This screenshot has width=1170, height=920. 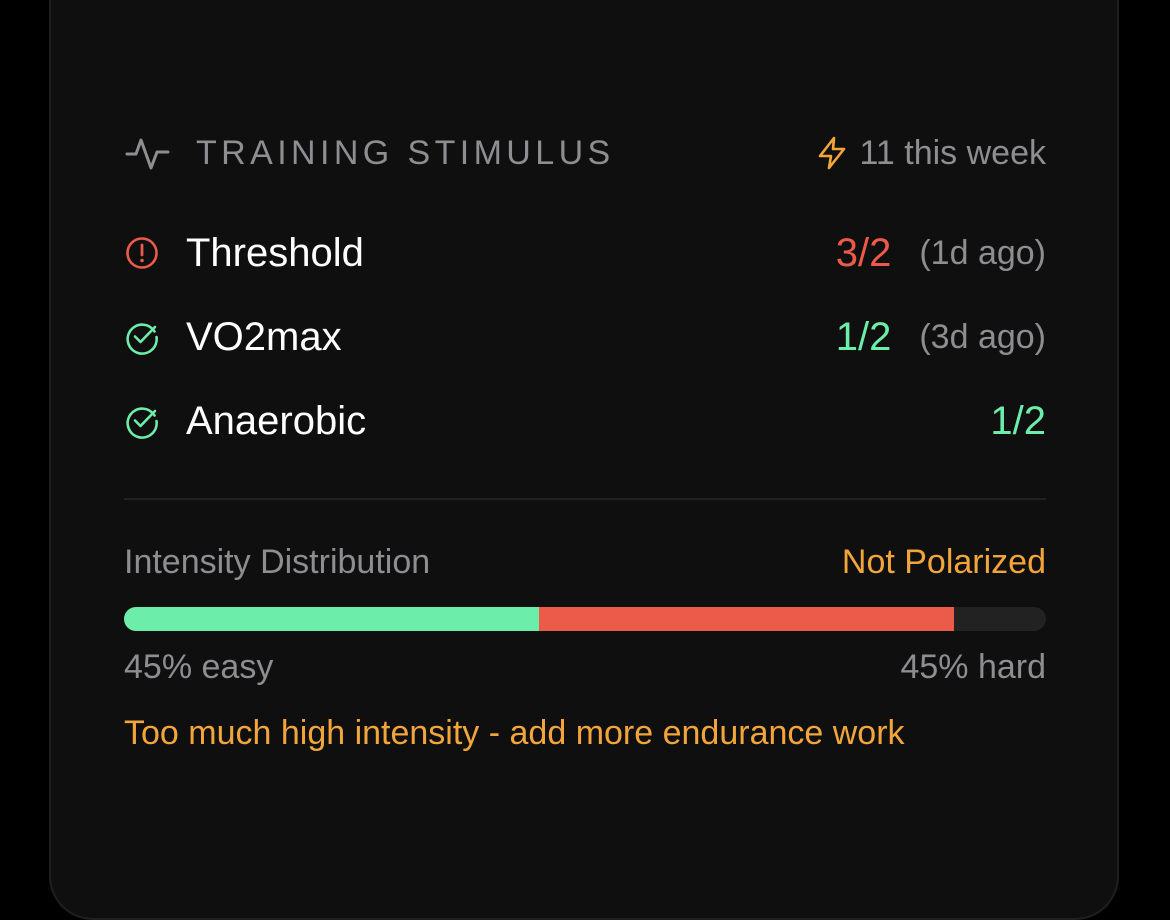 I want to click on header-left: TRAINING STIMULUS, so click(x=369, y=153).